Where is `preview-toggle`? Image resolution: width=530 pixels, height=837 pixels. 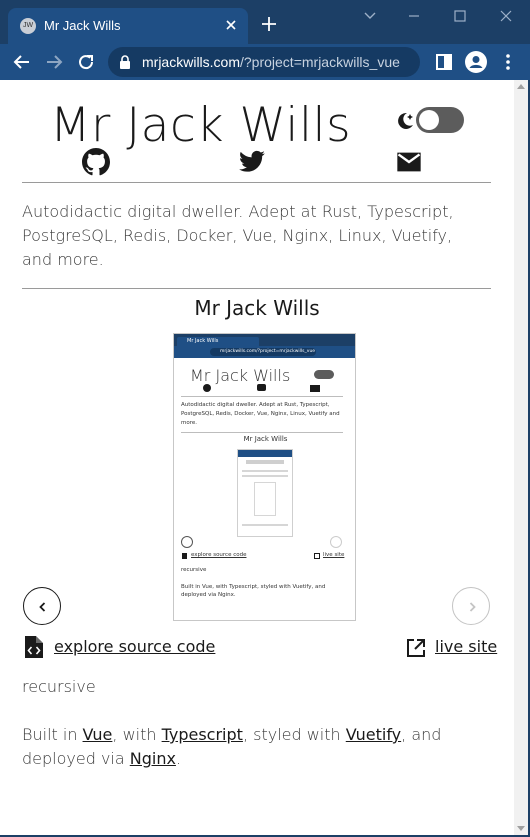 preview-toggle is located at coordinates (324, 374).